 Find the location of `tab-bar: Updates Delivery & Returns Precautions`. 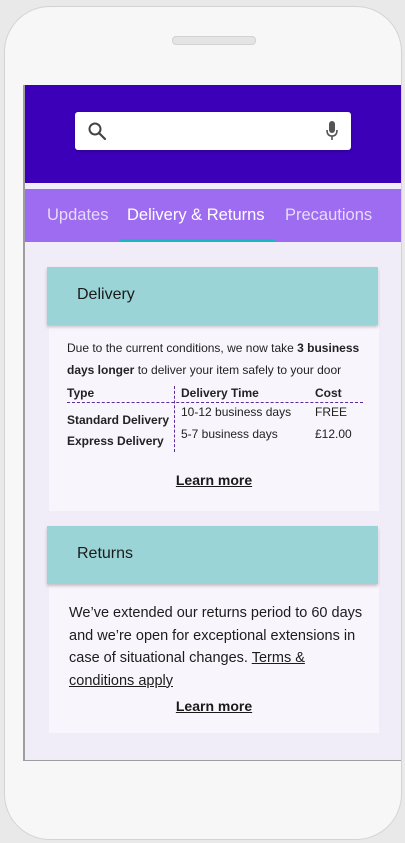

tab-bar: Updates Delivery & Returns Precautions is located at coordinates (213, 215).